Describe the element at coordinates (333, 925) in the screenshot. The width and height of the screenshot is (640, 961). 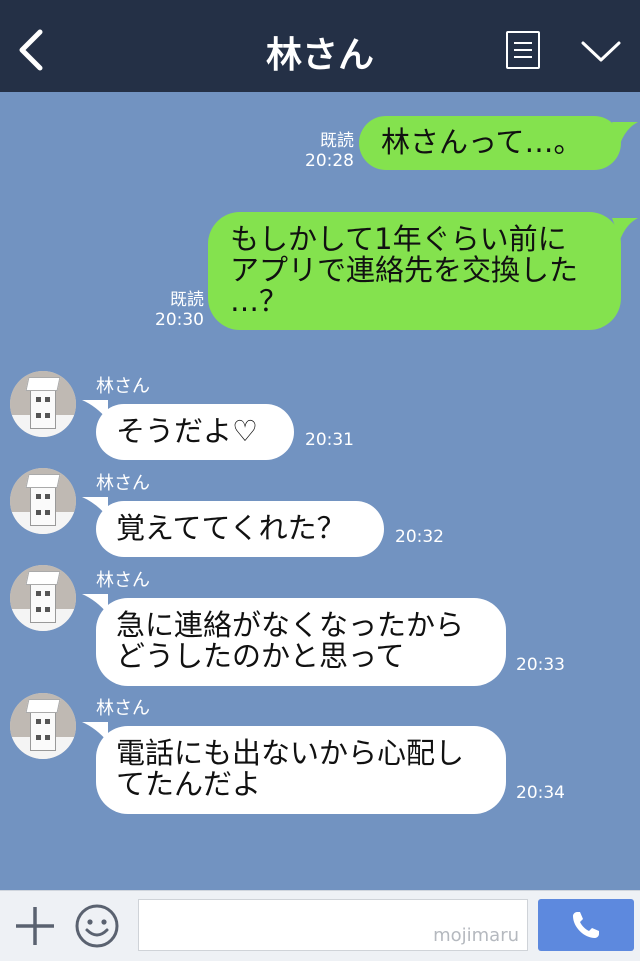
I see `message-input: mojimaru` at that location.